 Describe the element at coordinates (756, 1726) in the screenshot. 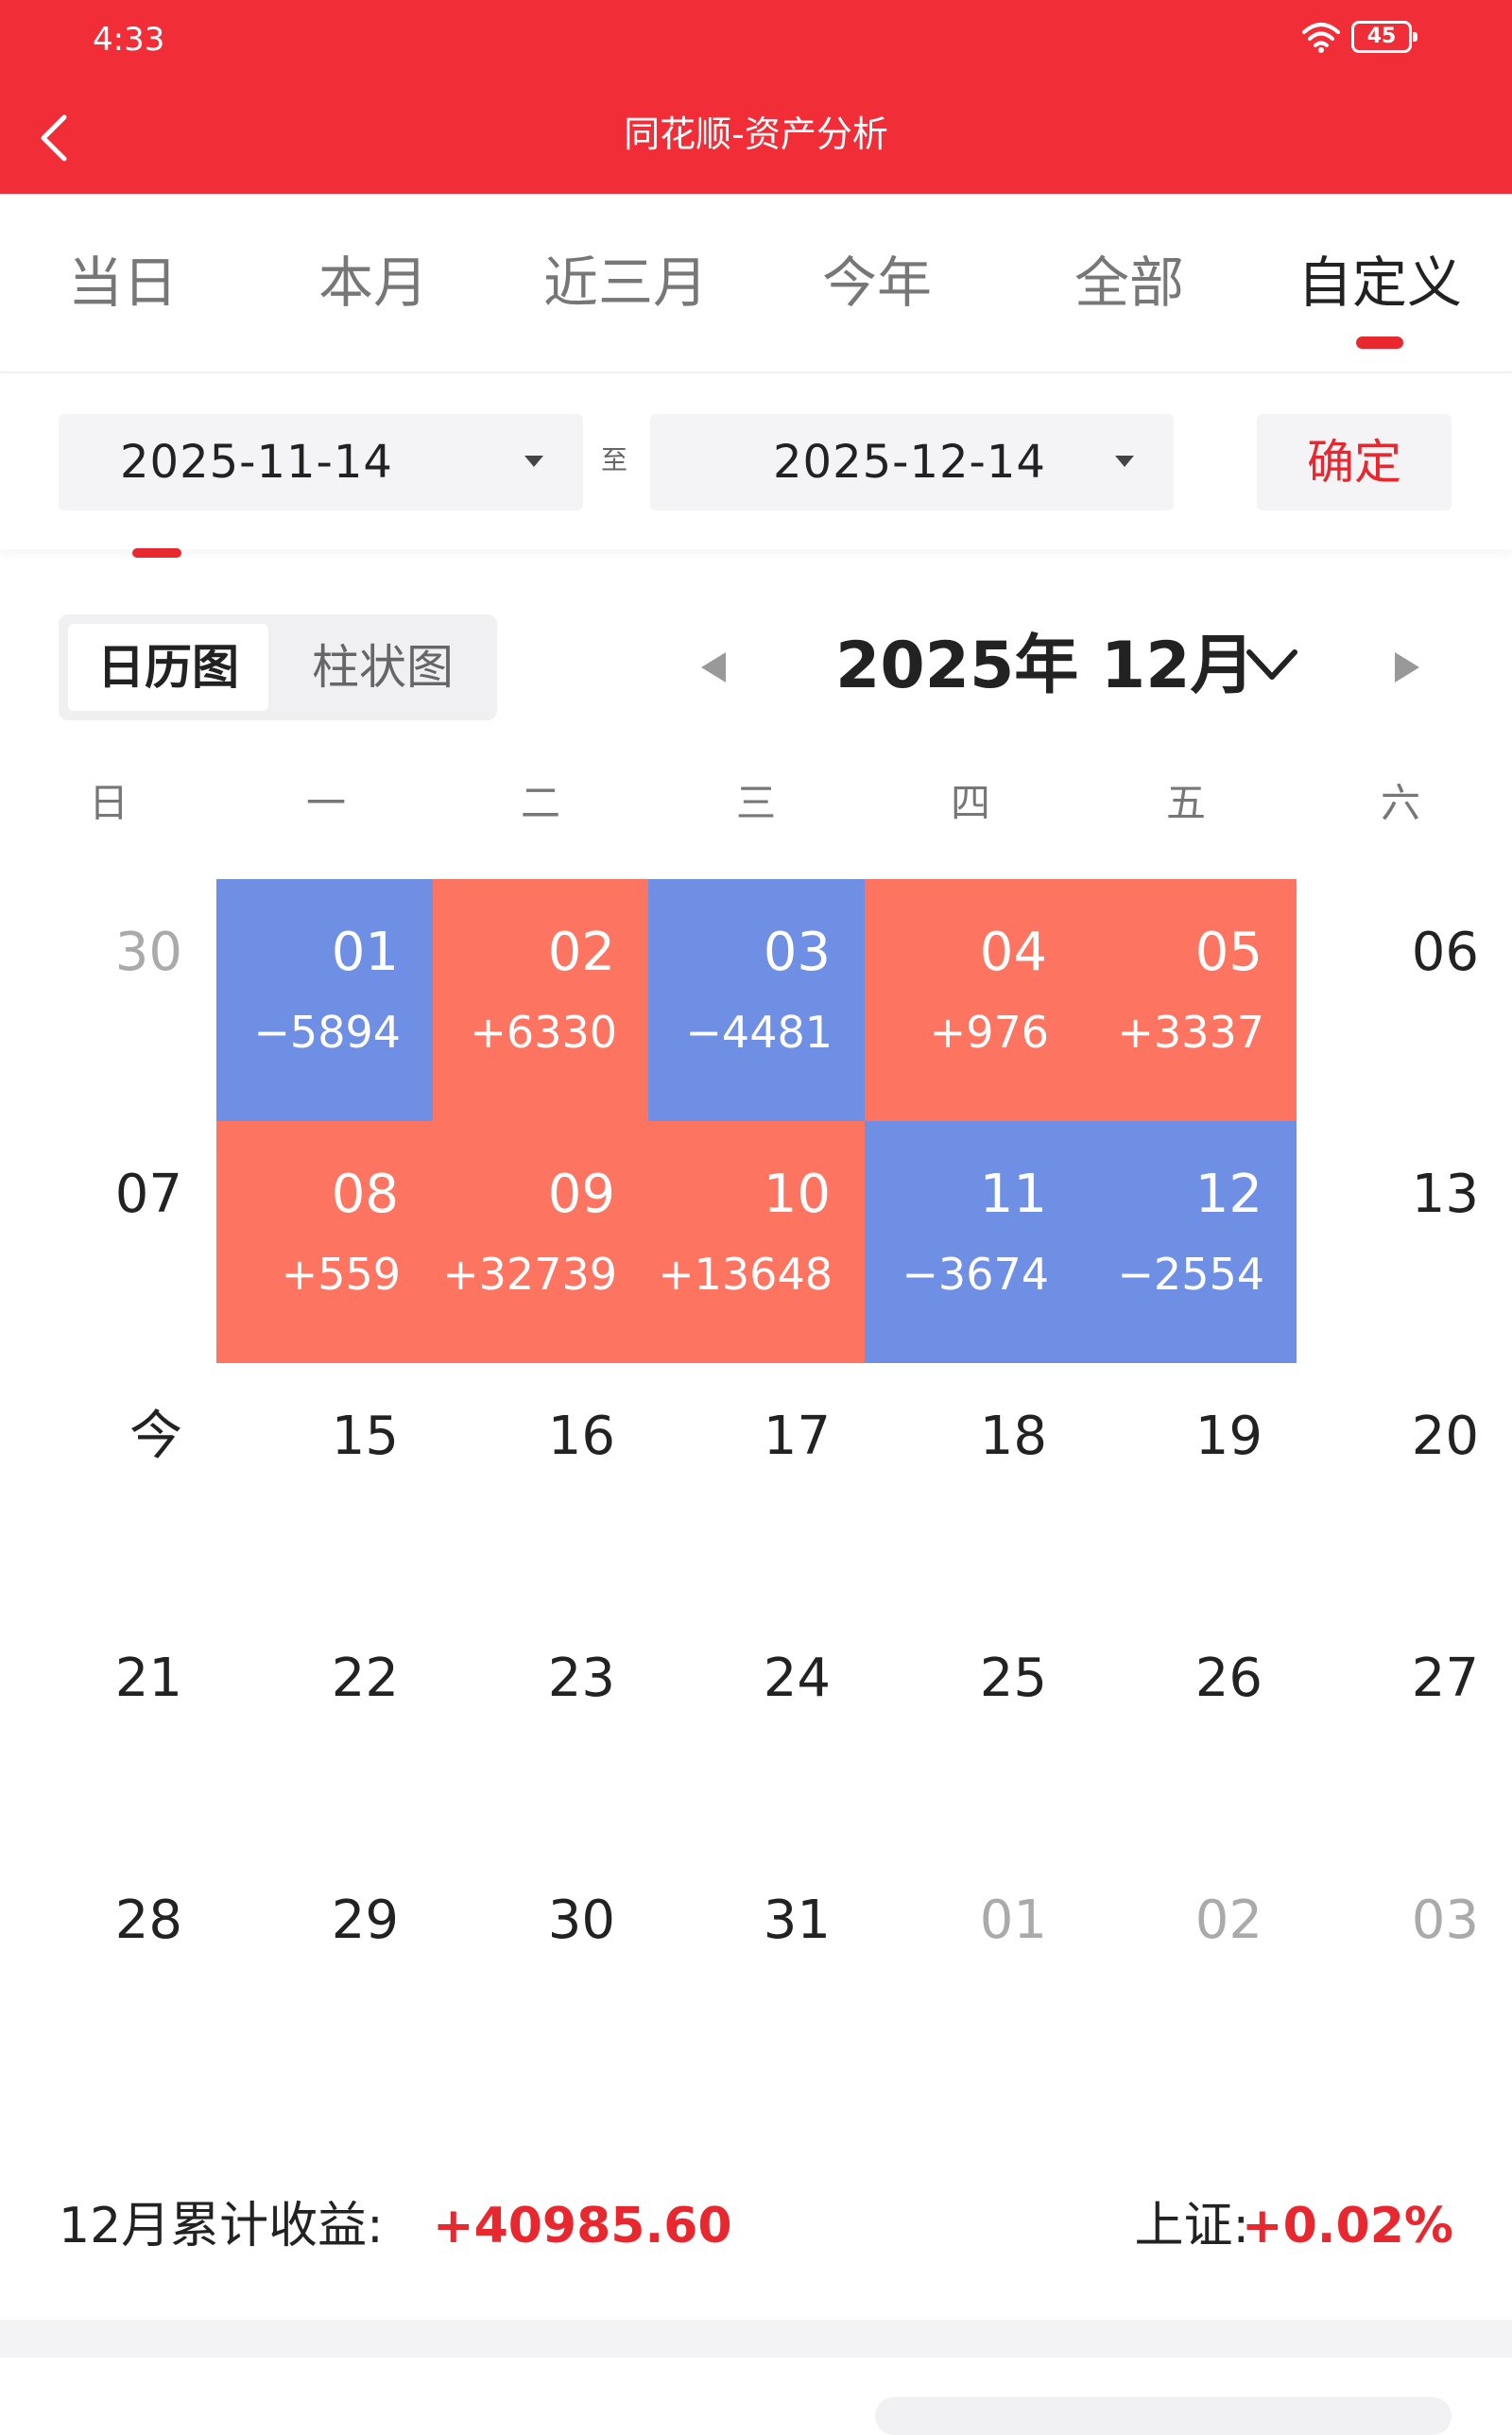

I see `calendar-day-cell: 24` at that location.